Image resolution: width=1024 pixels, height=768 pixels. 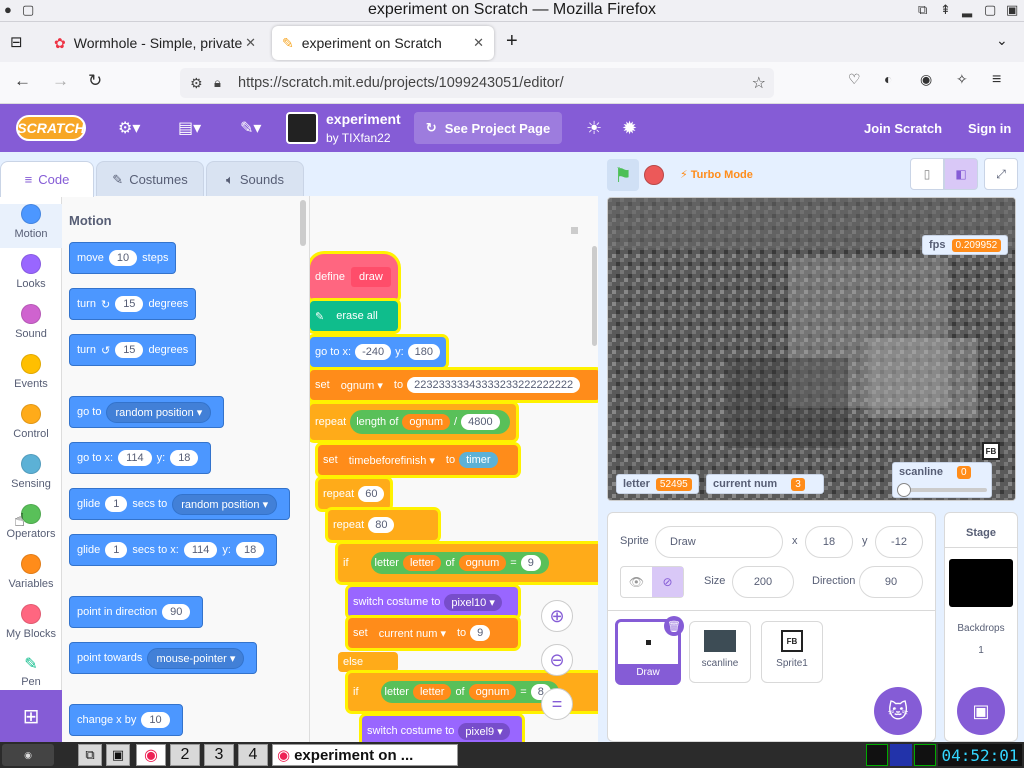 I want to click on green-flag-button: ⚑, so click(x=623, y=175).